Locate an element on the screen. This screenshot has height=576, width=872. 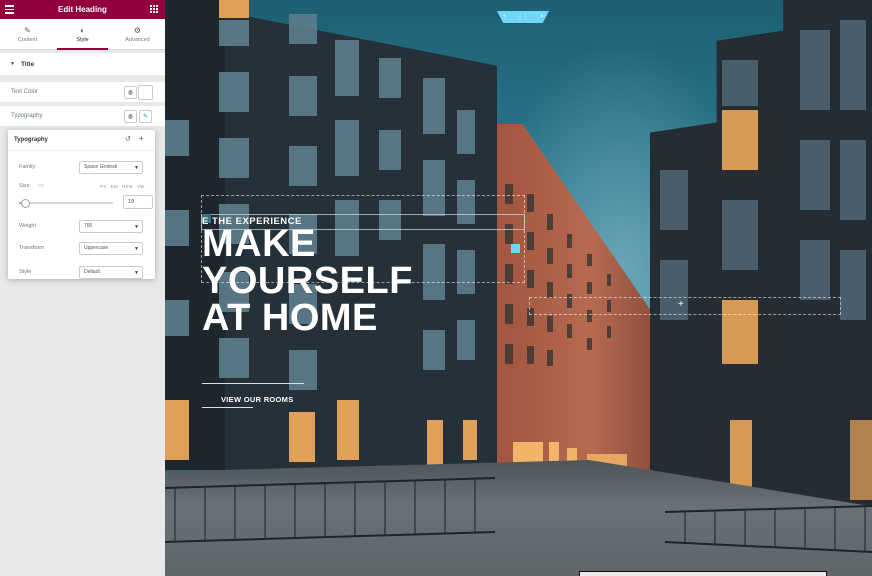
size-value: 19 is located at coordinates (131, 202).